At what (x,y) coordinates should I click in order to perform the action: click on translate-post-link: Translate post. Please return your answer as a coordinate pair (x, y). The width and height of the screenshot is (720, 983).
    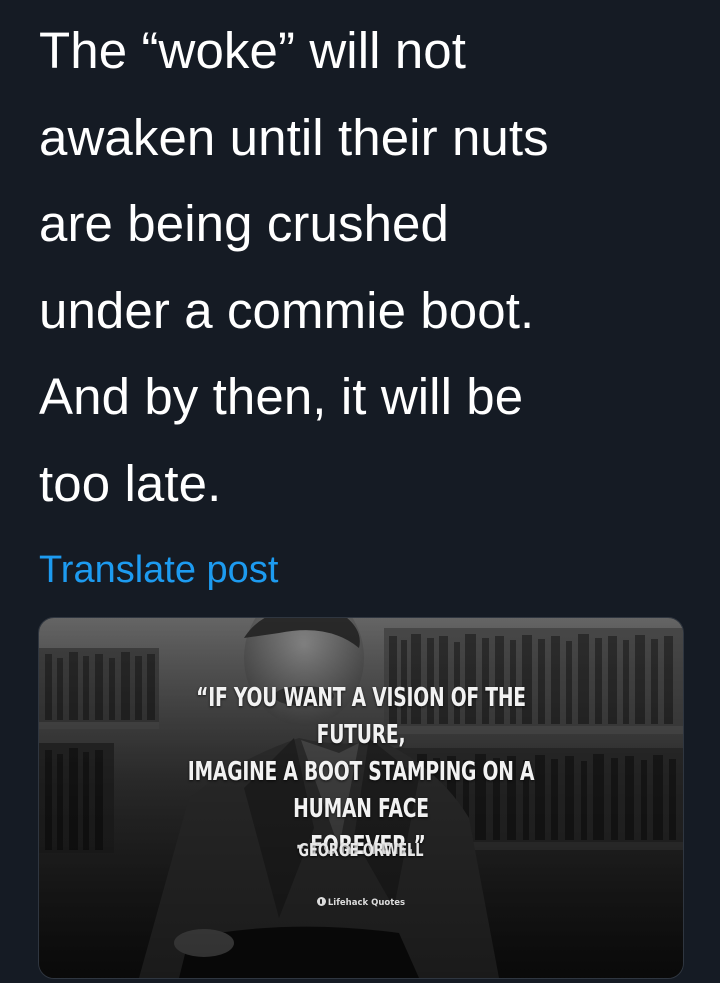
    Looking at the image, I should click on (158, 570).